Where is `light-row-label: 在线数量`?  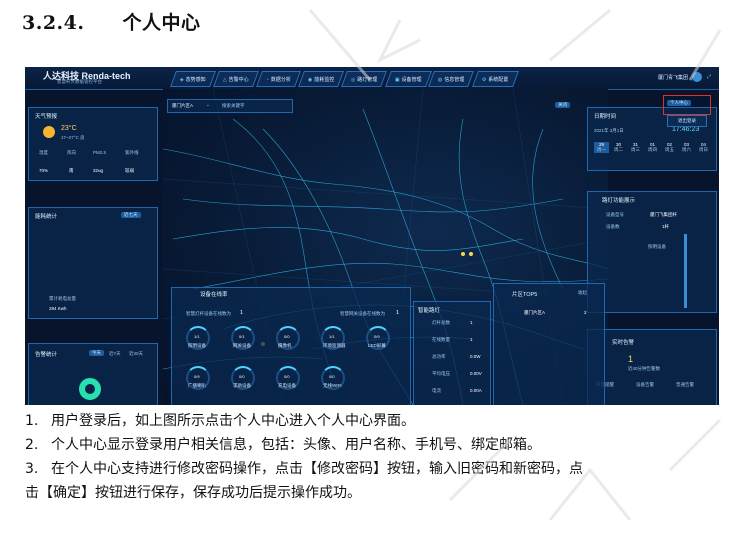 light-row-label: 在线数量 is located at coordinates (441, 339).